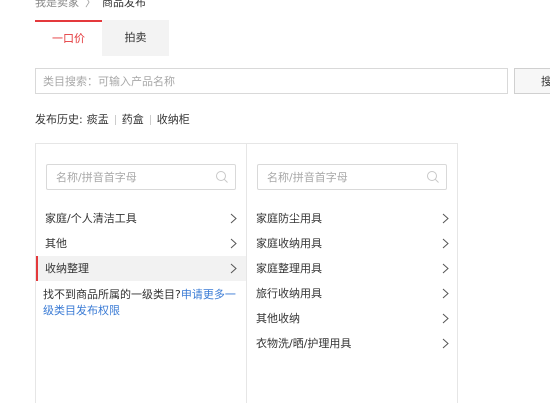 Image resolution: width=550 pixels, height=403 pixels. Describe the element at coordinates (289, 218) in the screenshot. I see `category-item-label: 家庭防尘用具` at that location.